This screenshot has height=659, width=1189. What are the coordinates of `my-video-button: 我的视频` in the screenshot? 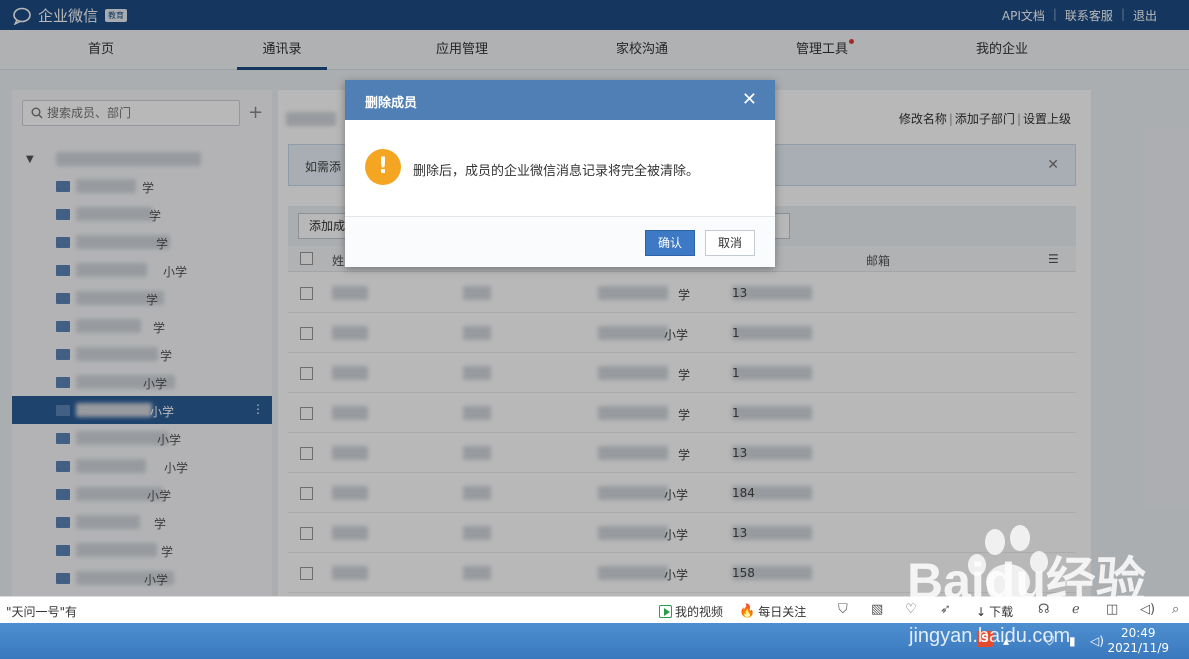 It's located at (691, 611).